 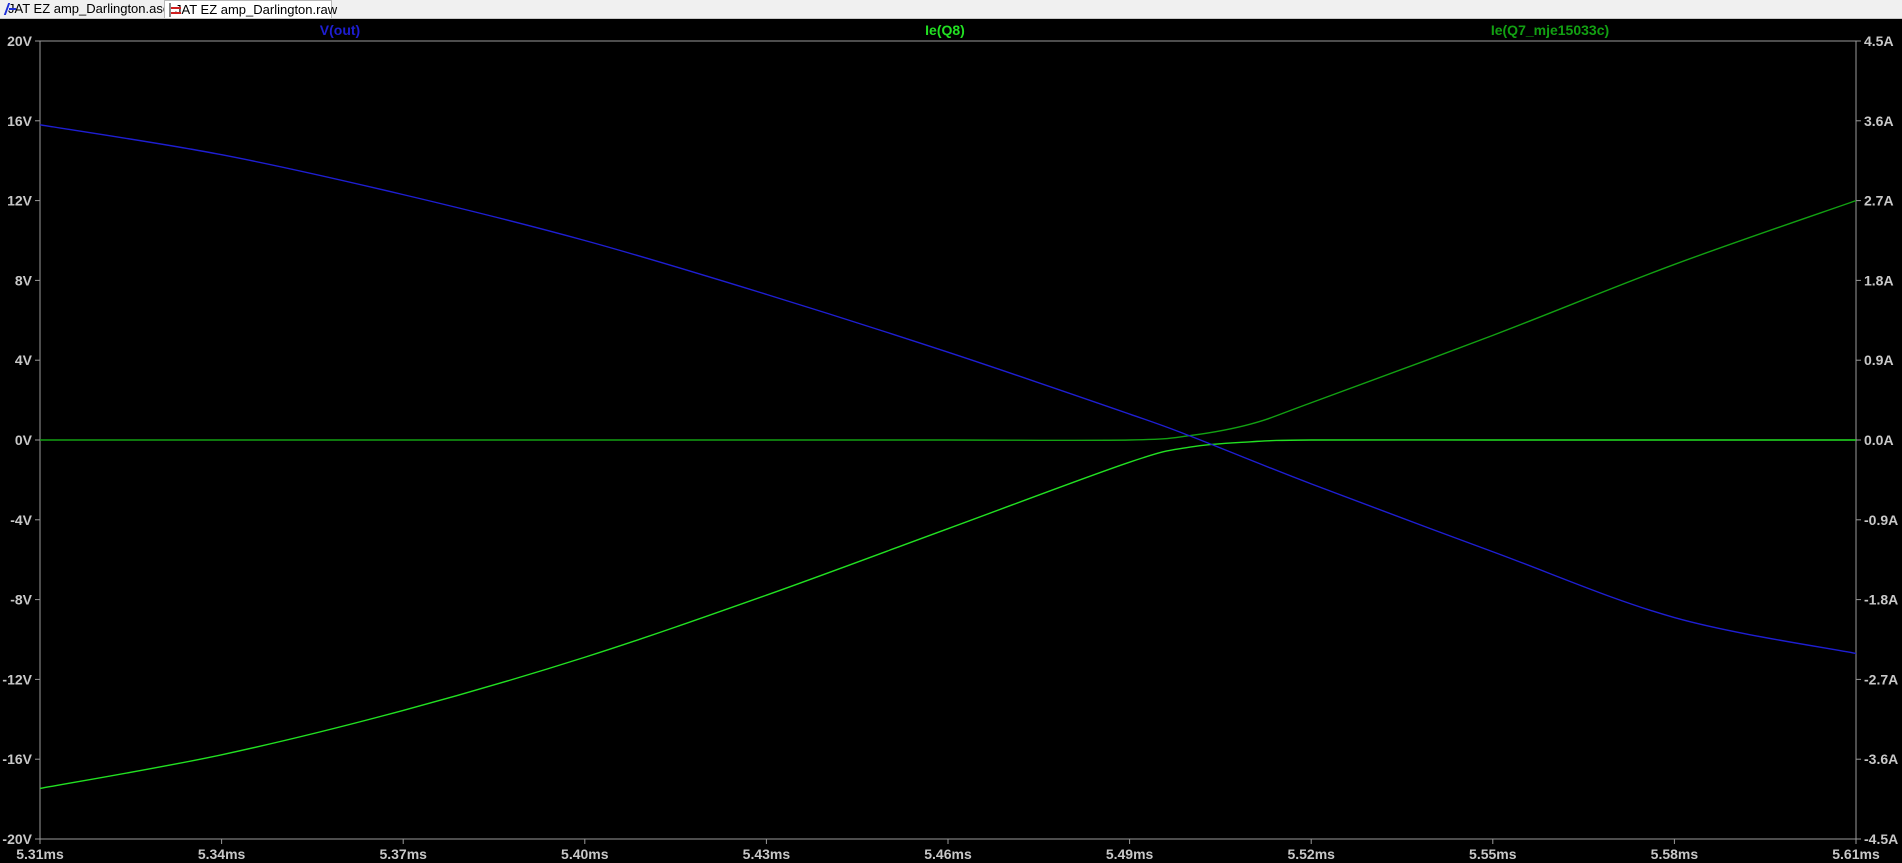 What do you see at coordinates (1675, 854) in the screenshot?
I see `x-tick-label: 5.58ms` at bounding box center [1675, 854].